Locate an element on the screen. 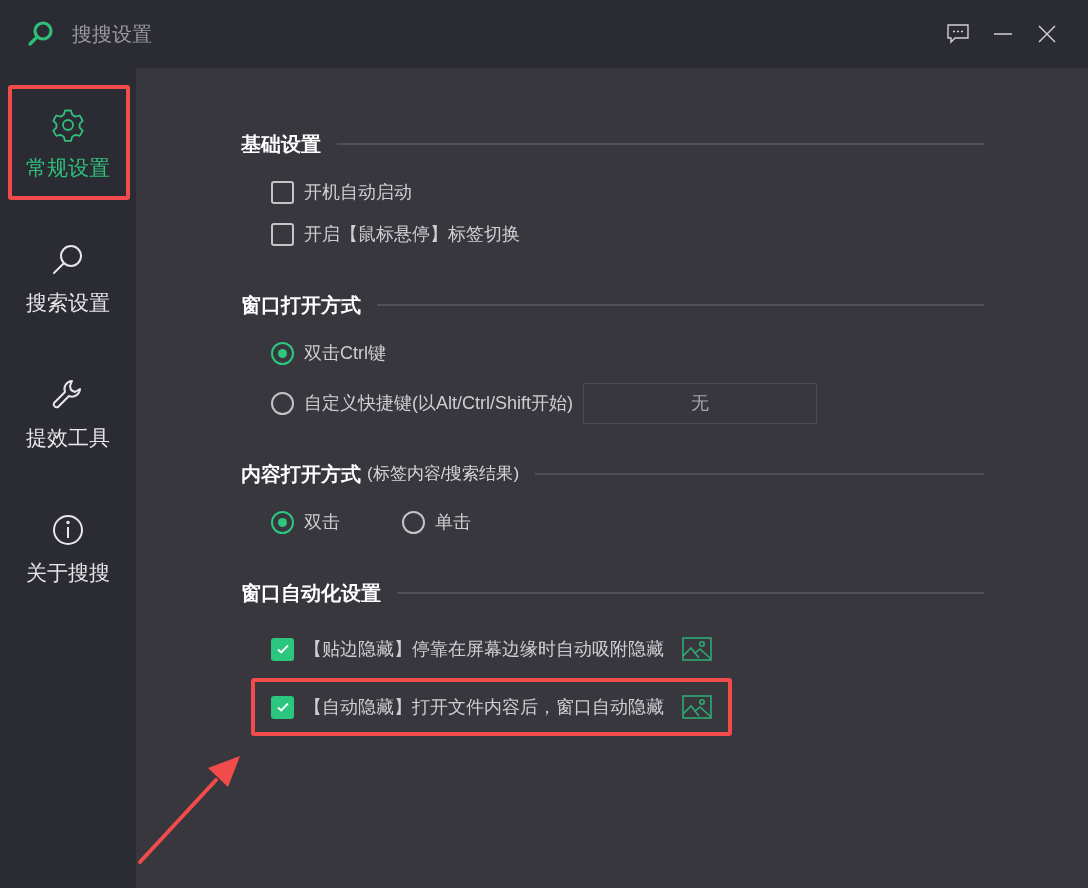  chat-icon is located at coordinates (958, 34).